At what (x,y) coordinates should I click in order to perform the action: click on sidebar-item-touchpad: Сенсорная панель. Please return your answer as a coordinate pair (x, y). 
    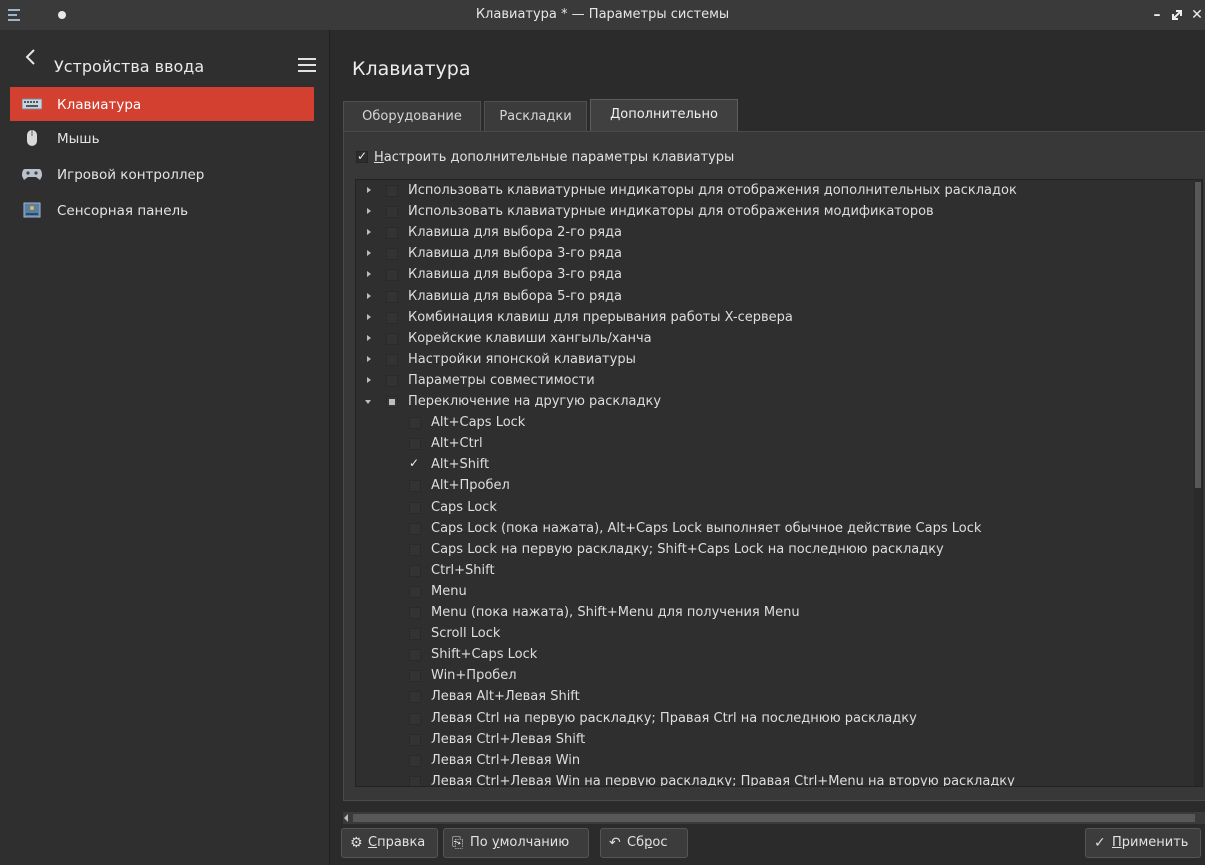
    Looking at the image, I should click on (162, 211).